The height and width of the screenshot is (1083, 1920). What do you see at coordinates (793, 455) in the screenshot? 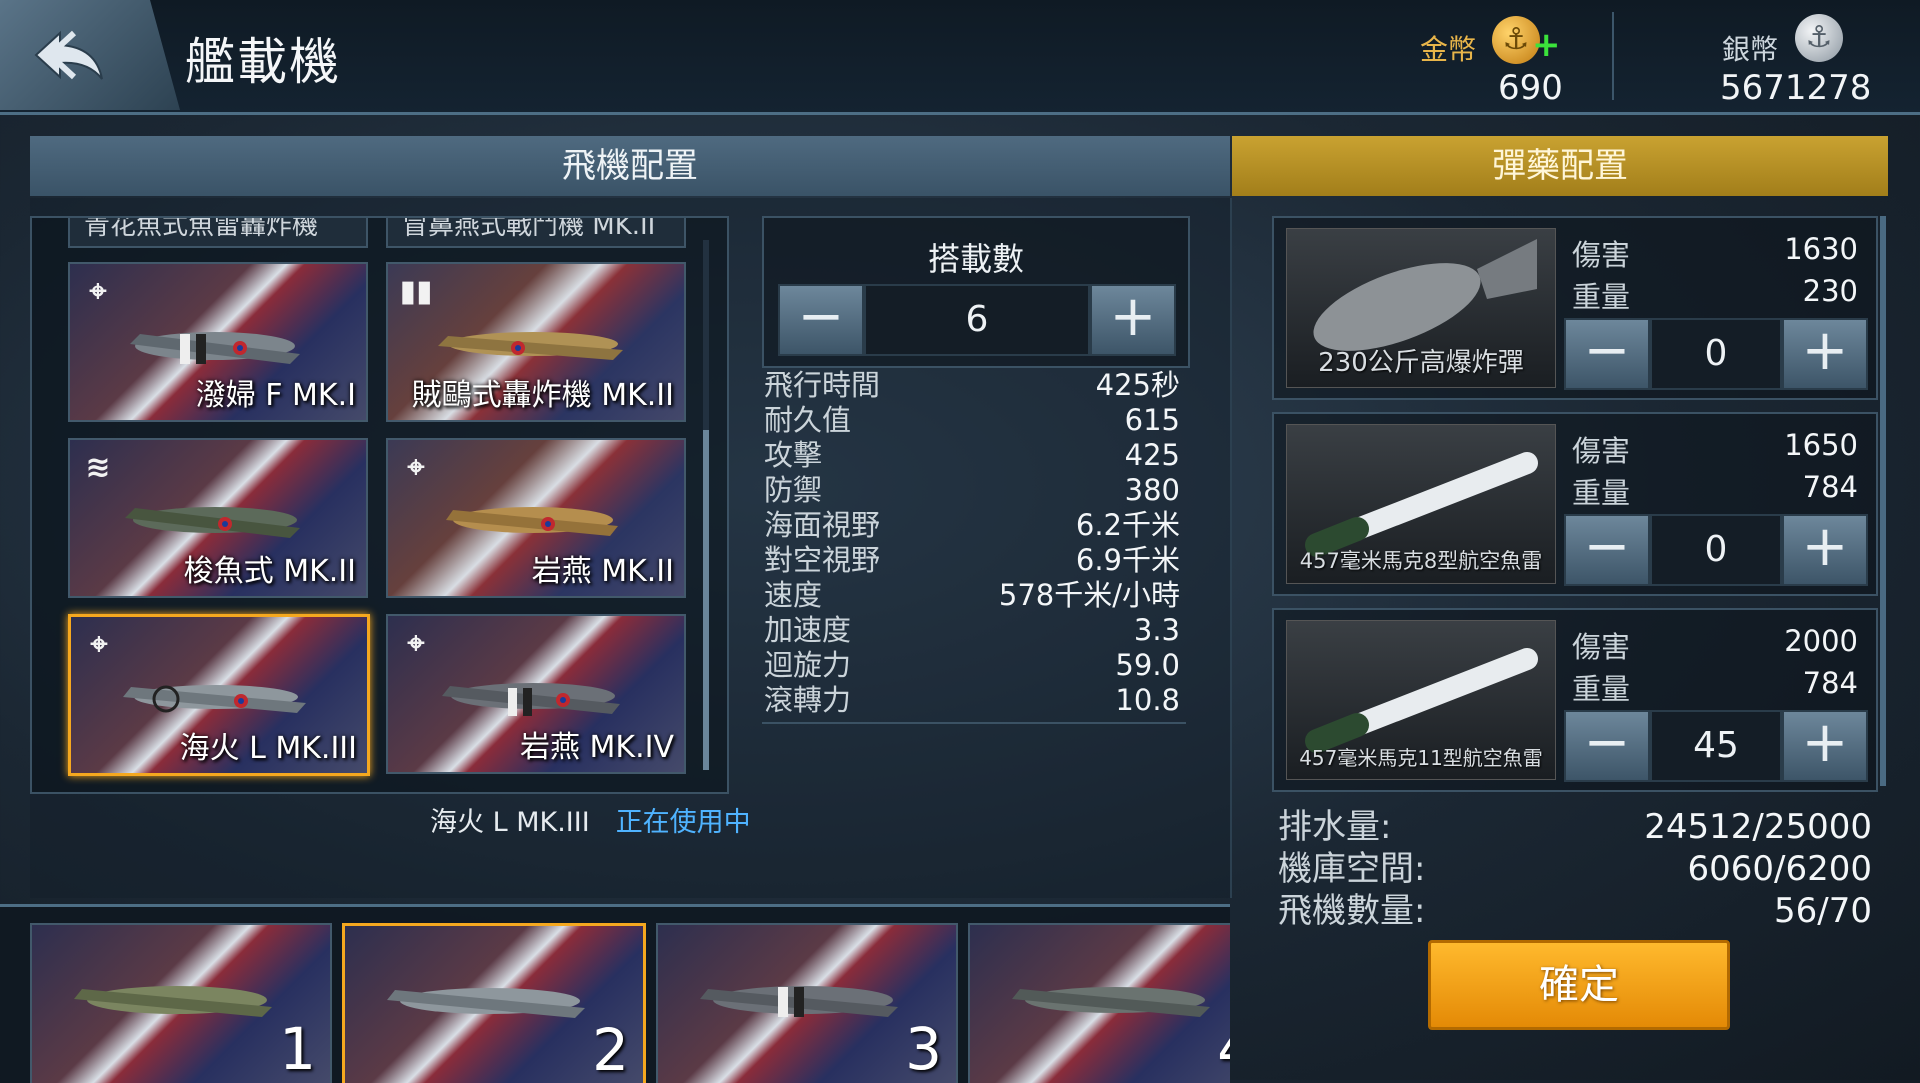
I see `stat-label: 攻擊` at bounding box center [793, 455].